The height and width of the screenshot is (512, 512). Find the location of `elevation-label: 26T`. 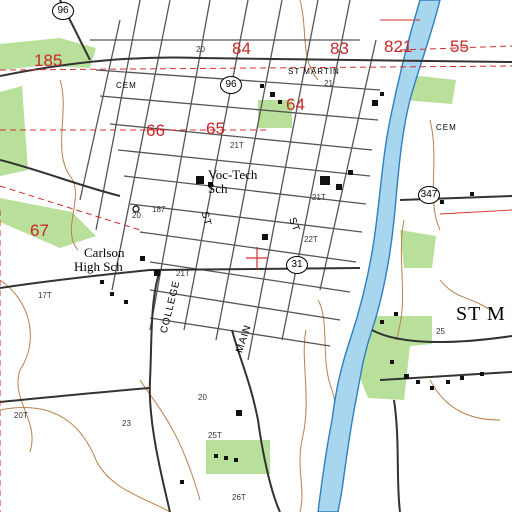

elevation-label: 26T is located at coordinates (239, 497).